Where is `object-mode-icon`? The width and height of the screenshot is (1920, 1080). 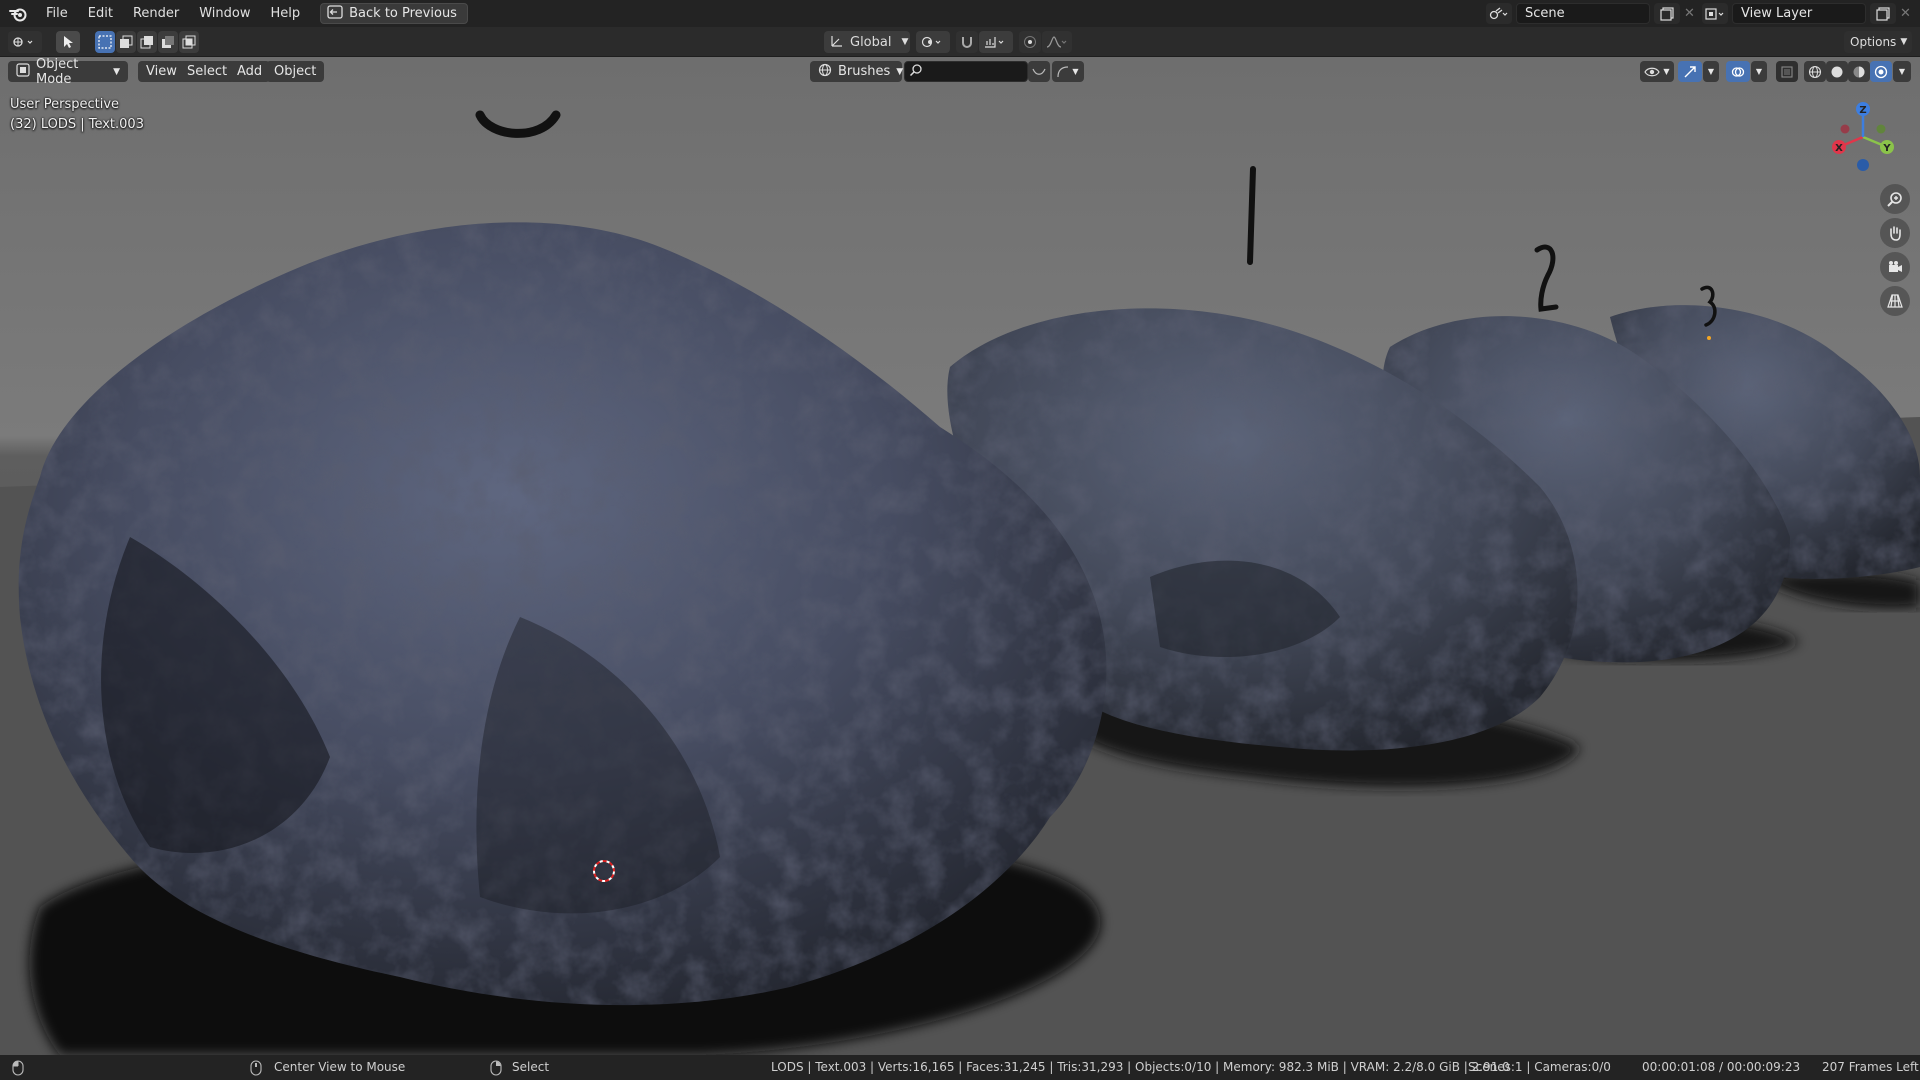 object-mode-icon is located at coordinates (23, 71).